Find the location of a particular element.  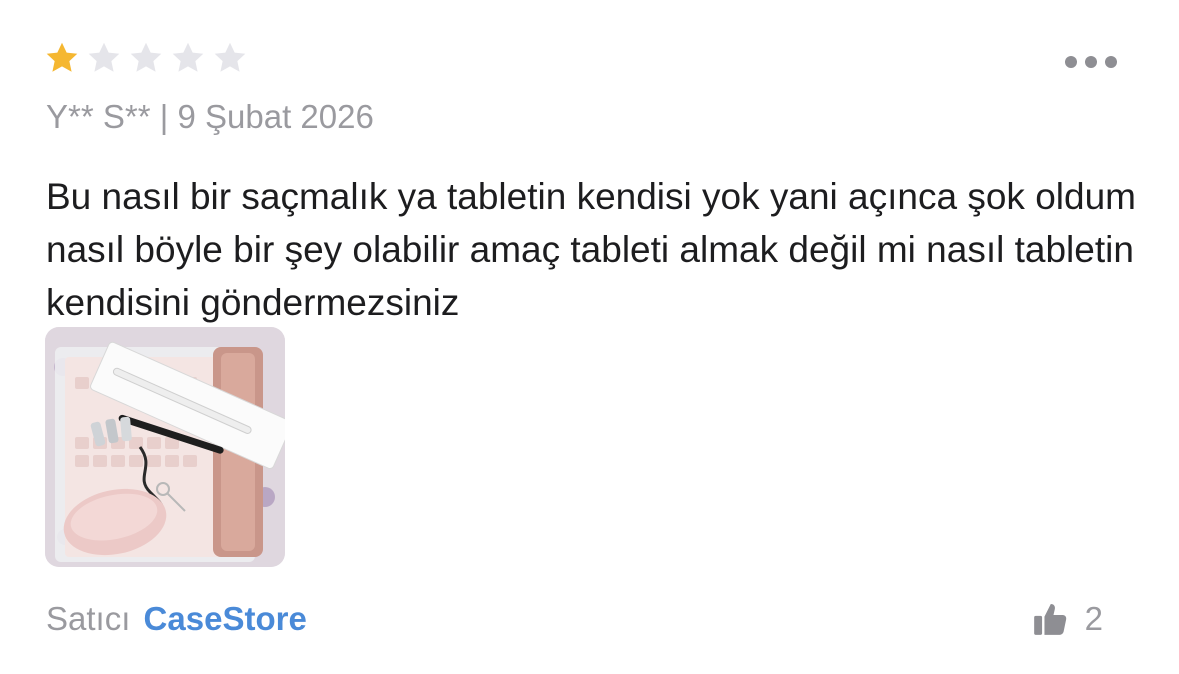

more-horizontal-icon is located at coordinates (1071, 62).